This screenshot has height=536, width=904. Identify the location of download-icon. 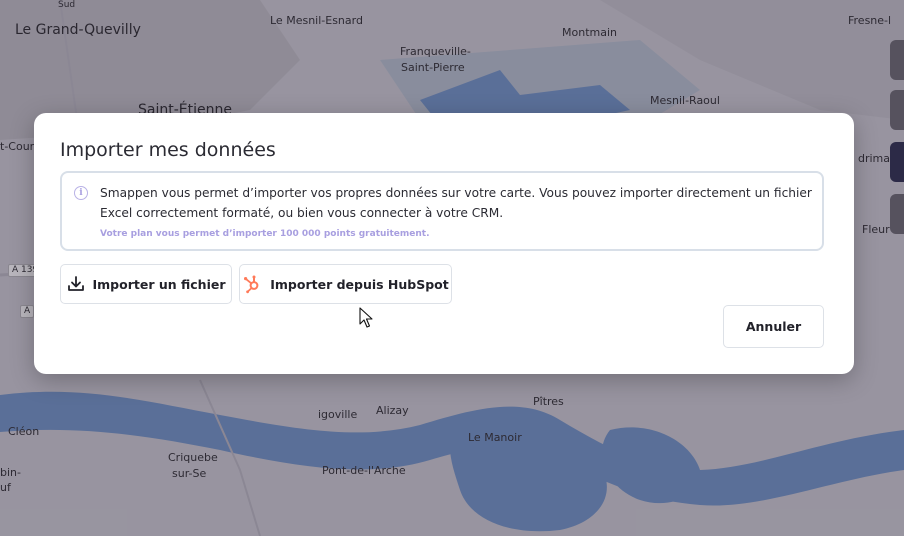
(75, 283).